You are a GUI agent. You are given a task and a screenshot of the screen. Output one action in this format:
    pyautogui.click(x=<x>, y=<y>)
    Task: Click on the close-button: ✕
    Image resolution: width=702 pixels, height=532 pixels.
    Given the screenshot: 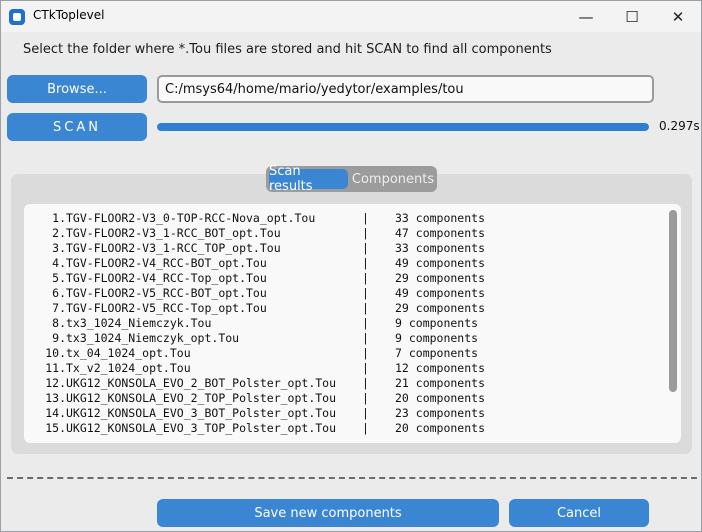 What is the action you would take?
    pyautogui.click(x=678, y=16)
    